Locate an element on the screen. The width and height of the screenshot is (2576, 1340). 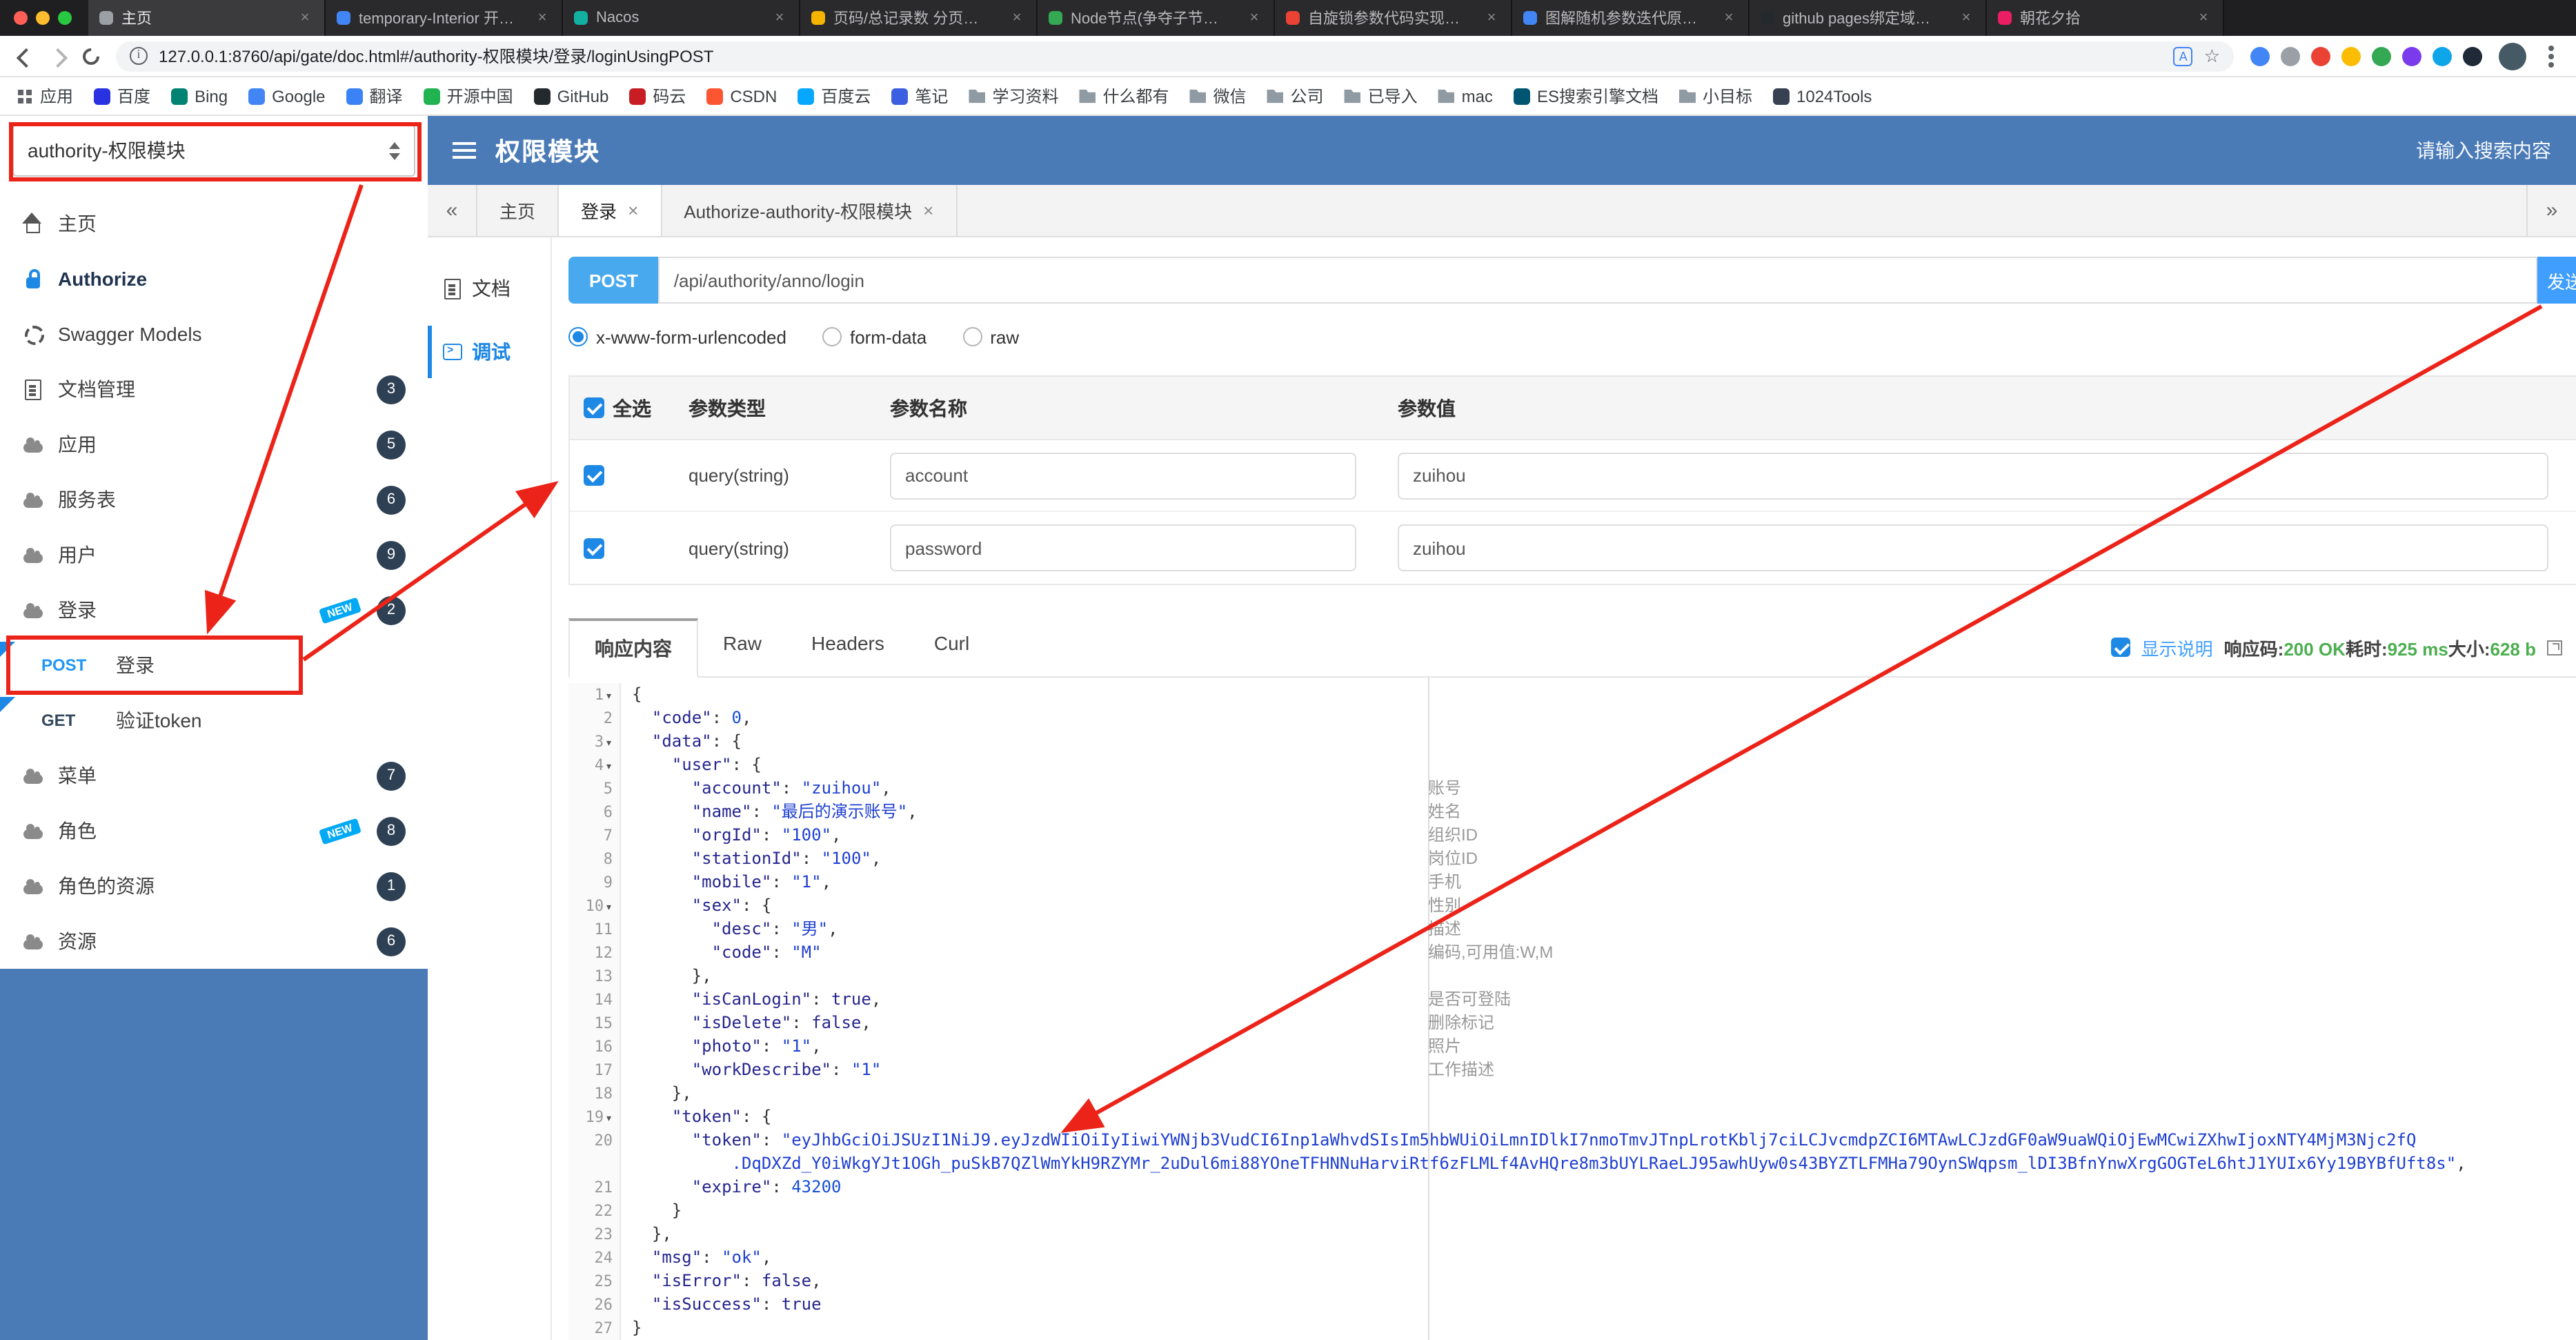
sidebar-item: Swagger Models is located at coordinates (214, 334).